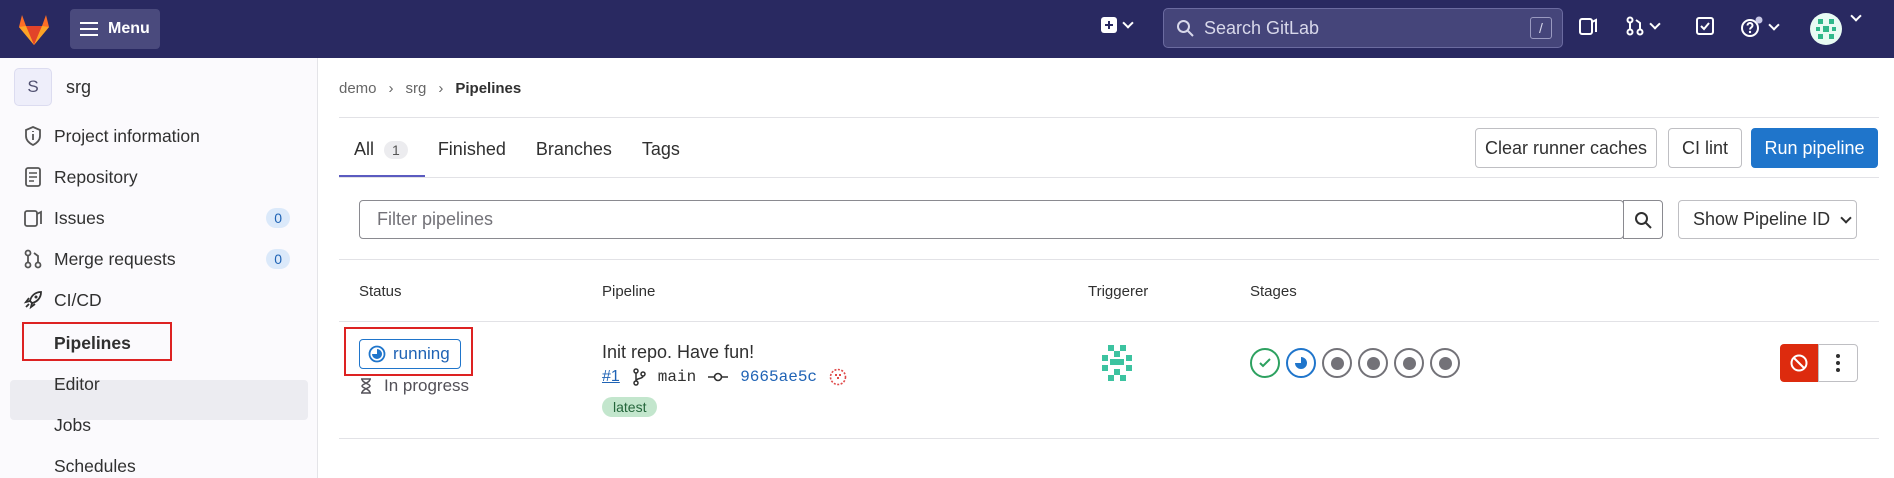 The image size is (1894, 478). I want to click on sidebar-subitem-schedules: Schedules, so click(95, 466).